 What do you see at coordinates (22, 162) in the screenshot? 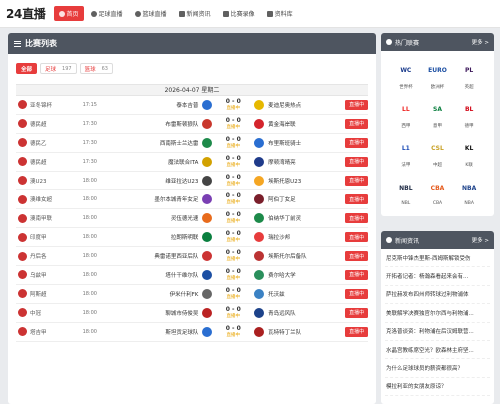
I see `league-badge-icon` at bounding box center [22, 162].